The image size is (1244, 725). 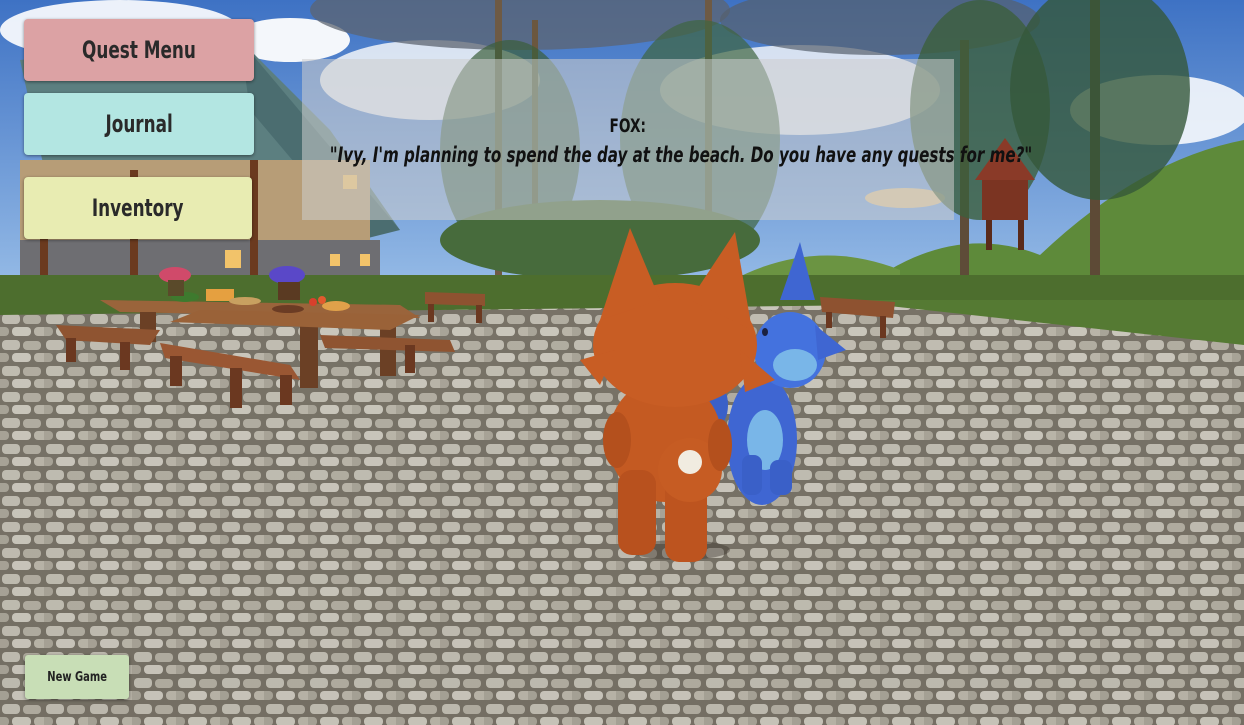 I want to click on journal-label: Journal, so click(x=139, y=124).